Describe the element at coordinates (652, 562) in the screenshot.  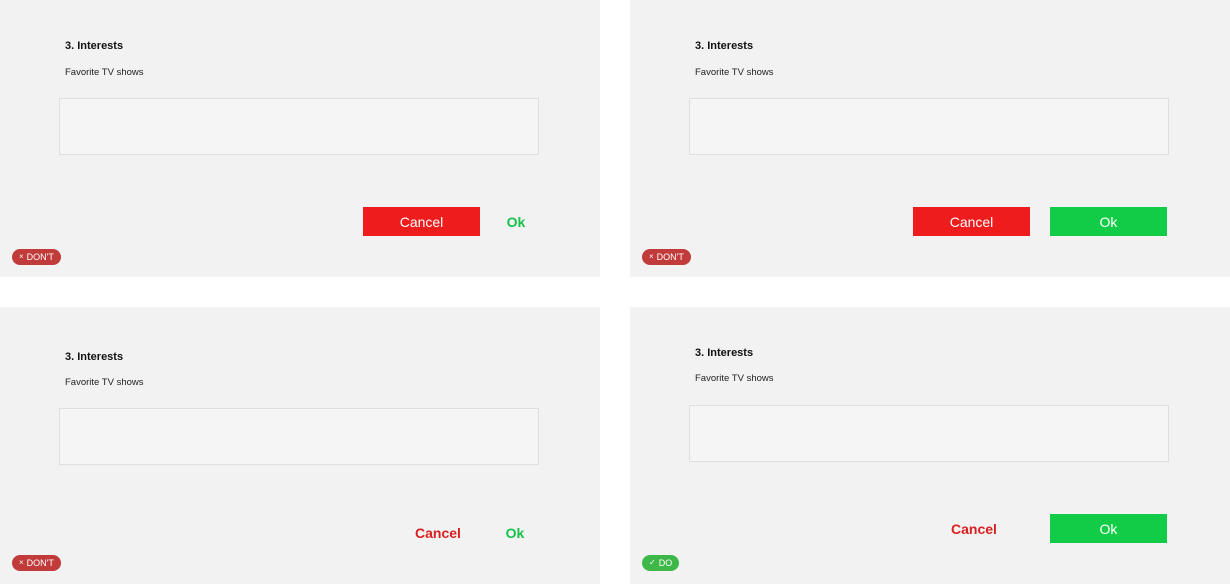
I see `check-icon: ✓` at that location.